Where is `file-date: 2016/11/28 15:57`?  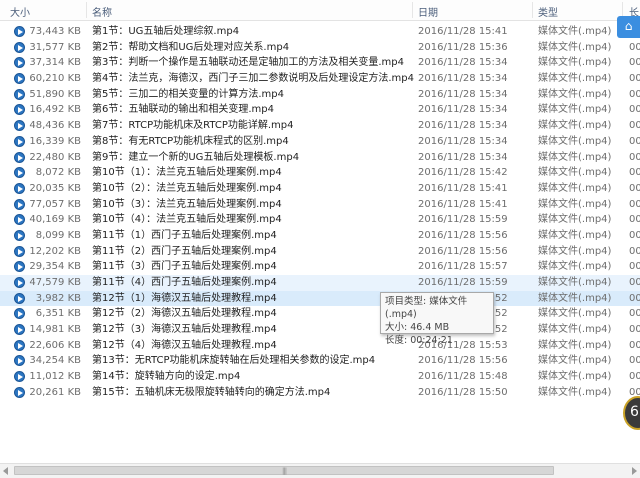
file-date: 2016/11/28 15:57 is located at coordinates (463, 267).